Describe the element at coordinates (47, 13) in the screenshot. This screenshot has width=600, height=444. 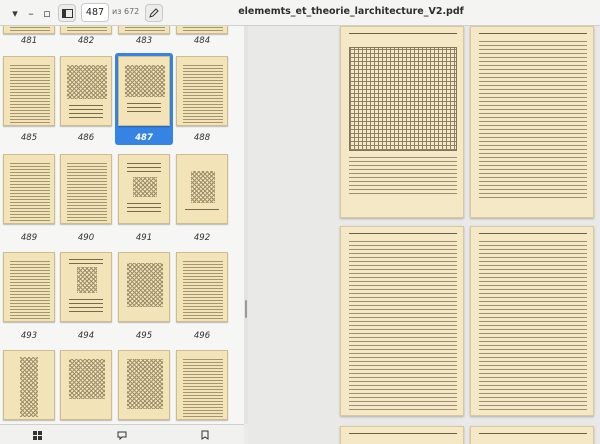
I see `restore-icon: ▫` at that location.